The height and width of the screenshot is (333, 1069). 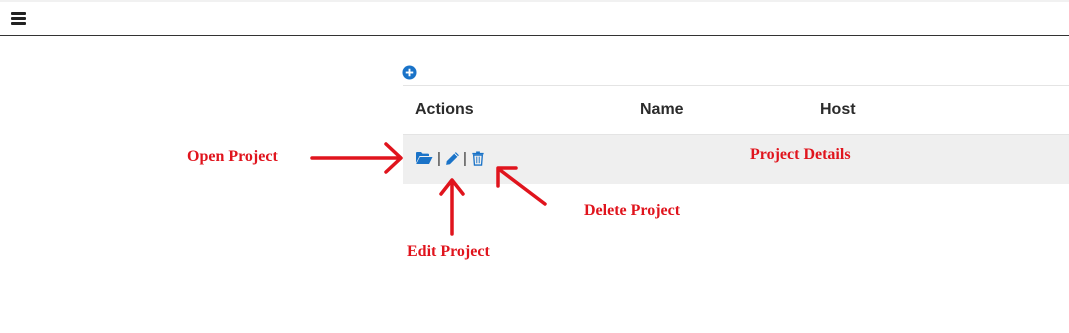 What do you see at coordinates (452, 207) in the screenshot?
I see `arrow-edit` at bounding box center [452, 207].